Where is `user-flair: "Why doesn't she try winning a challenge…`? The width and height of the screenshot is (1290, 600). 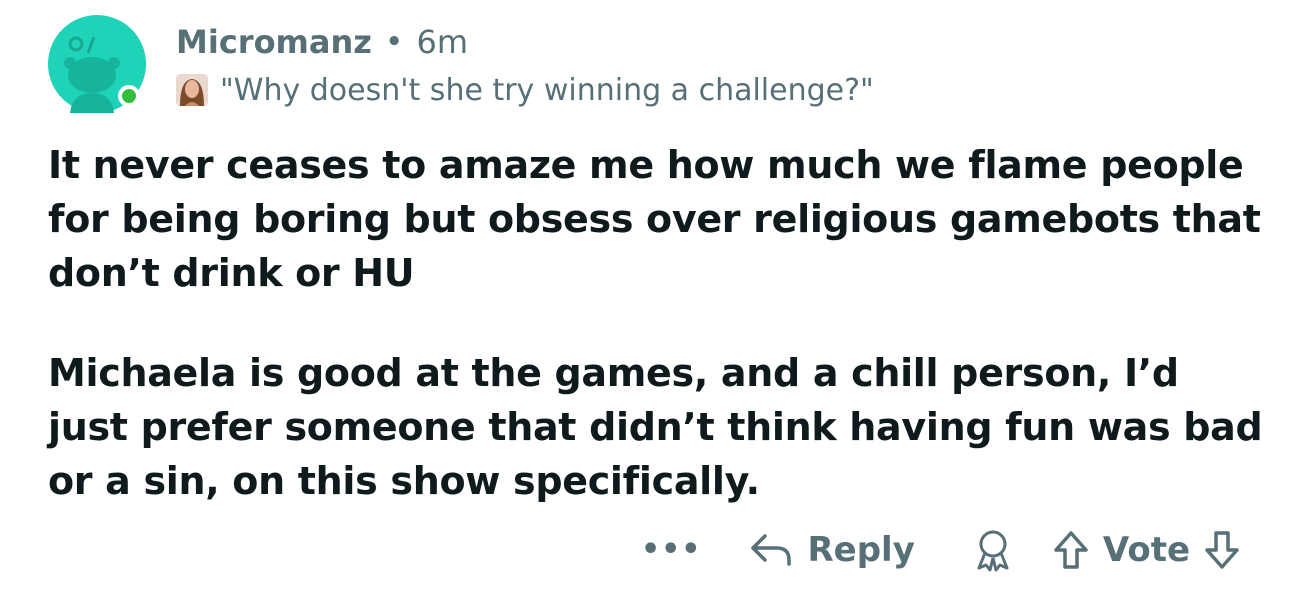 user-flair: "Why doesn't she try winning a challenge… is located at coordinates (525, 90).